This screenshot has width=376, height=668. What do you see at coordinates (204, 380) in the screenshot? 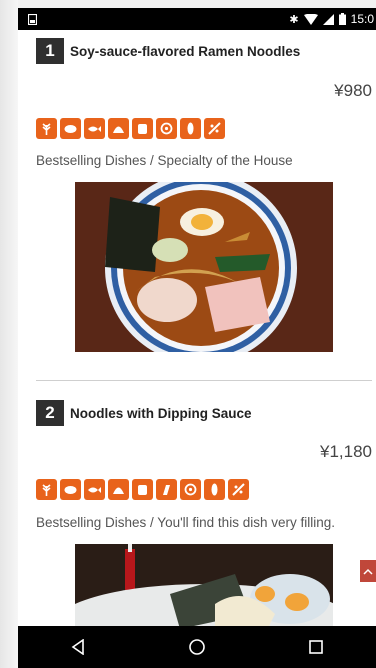
I see `item-divider` at bounding box center [204, 380].